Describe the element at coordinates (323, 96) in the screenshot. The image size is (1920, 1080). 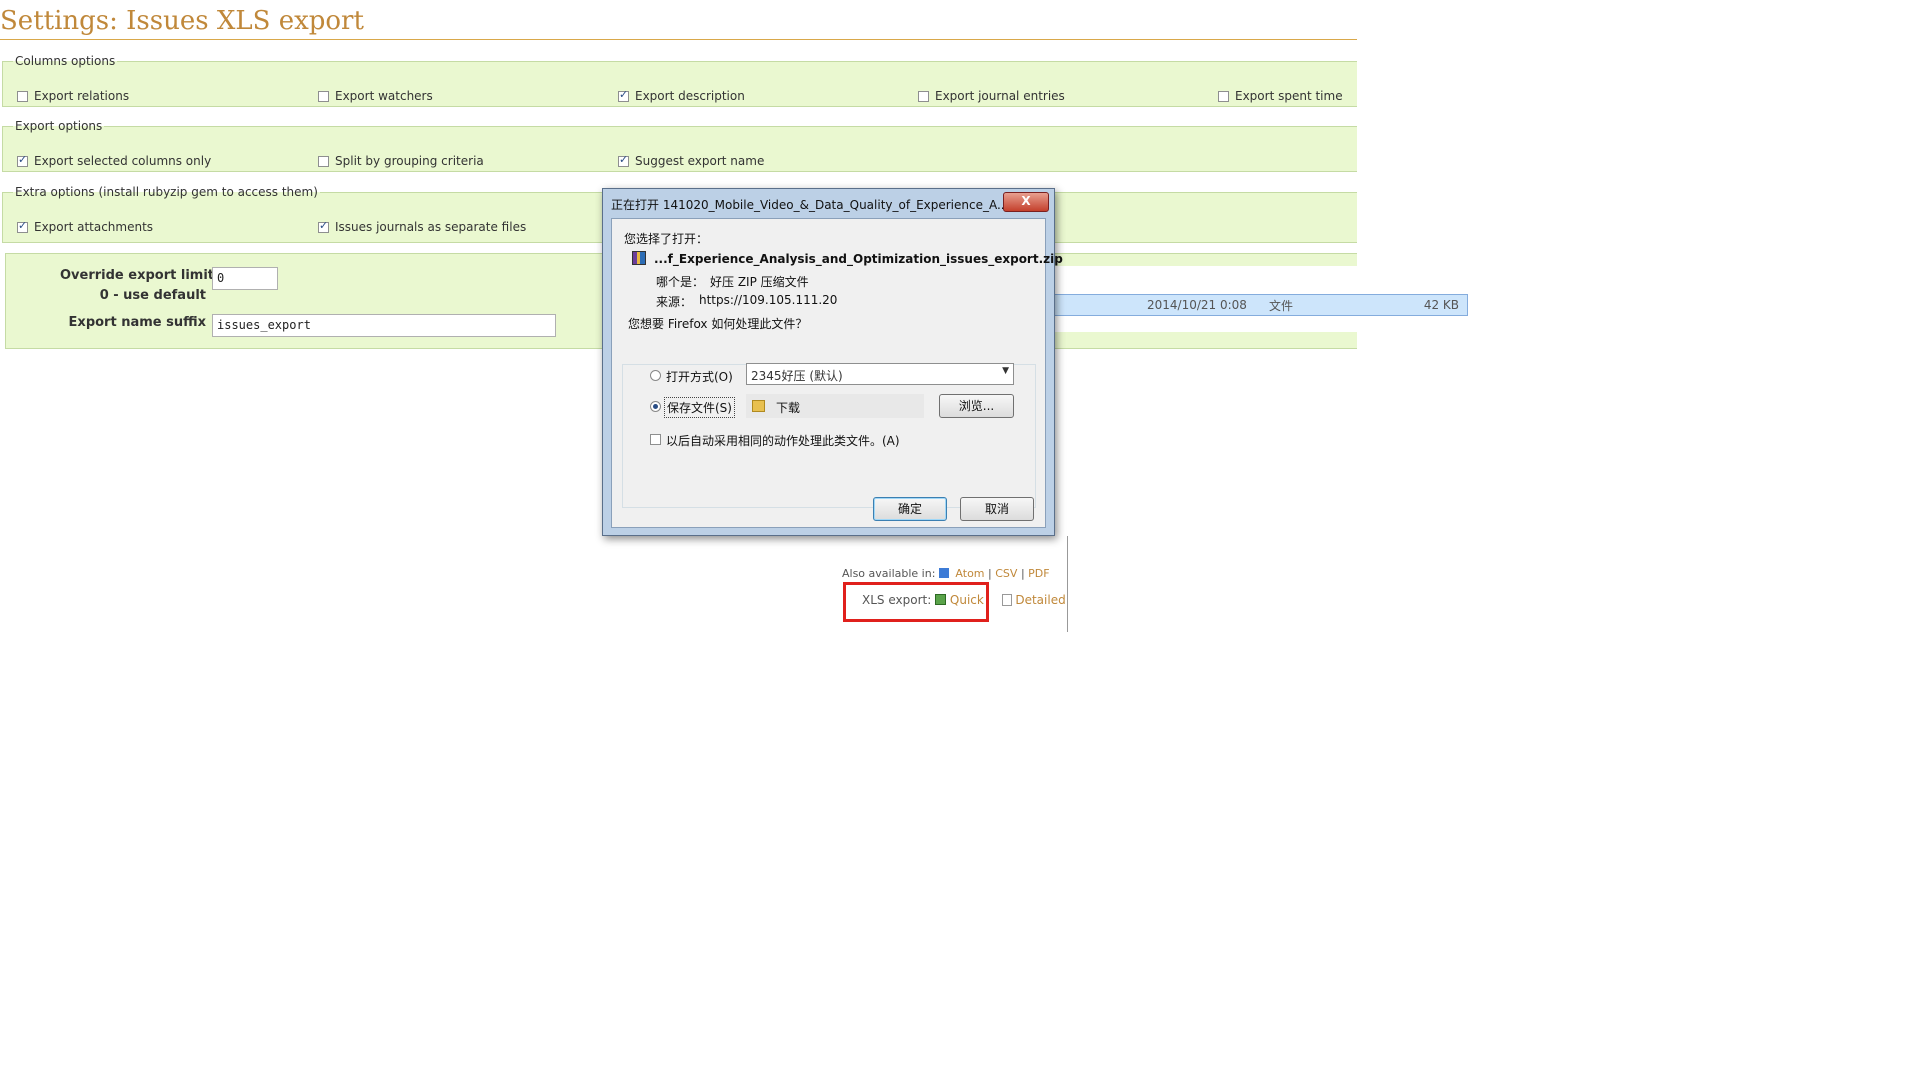
I see `export-watchers-checkbox` at that location.